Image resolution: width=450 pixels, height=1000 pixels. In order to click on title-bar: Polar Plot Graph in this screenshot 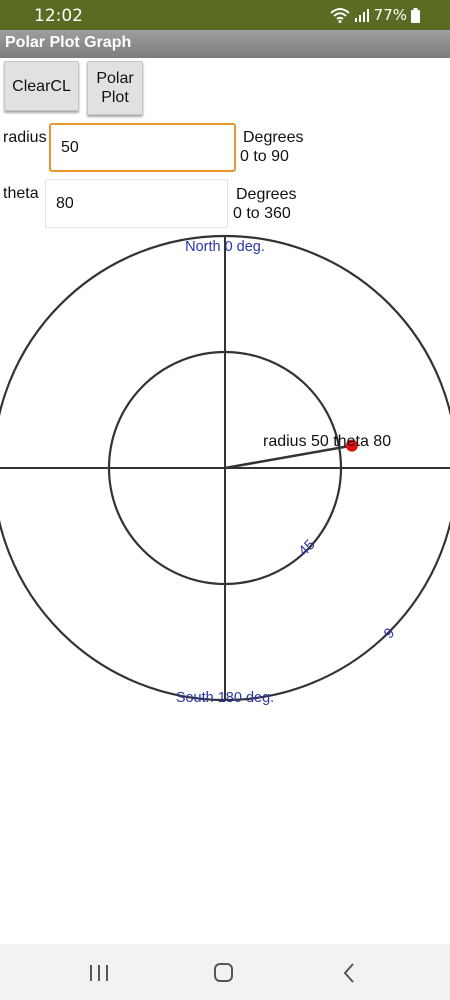, I will do `click(225, 44)`.